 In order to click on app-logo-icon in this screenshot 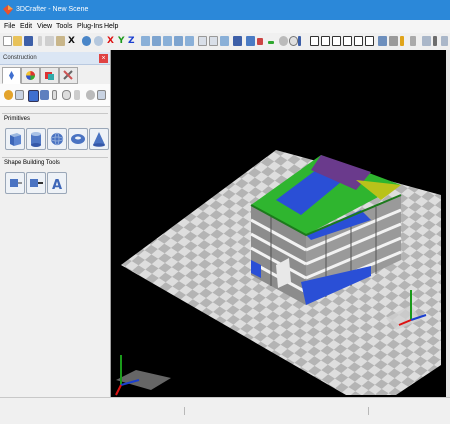, I will do `click(8, 10)`.